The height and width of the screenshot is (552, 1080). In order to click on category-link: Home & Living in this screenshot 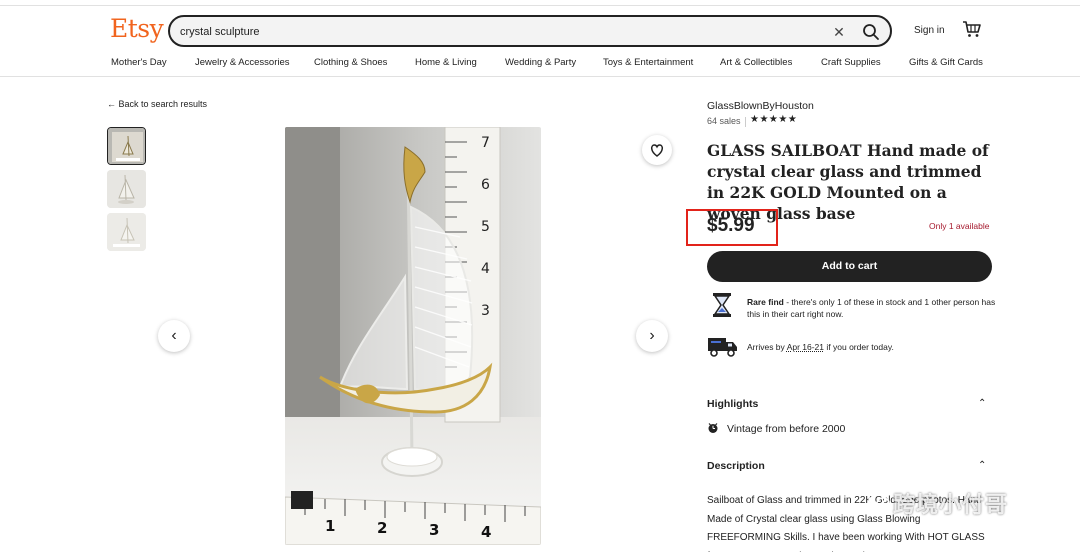, I will do `click(446, 62)`.